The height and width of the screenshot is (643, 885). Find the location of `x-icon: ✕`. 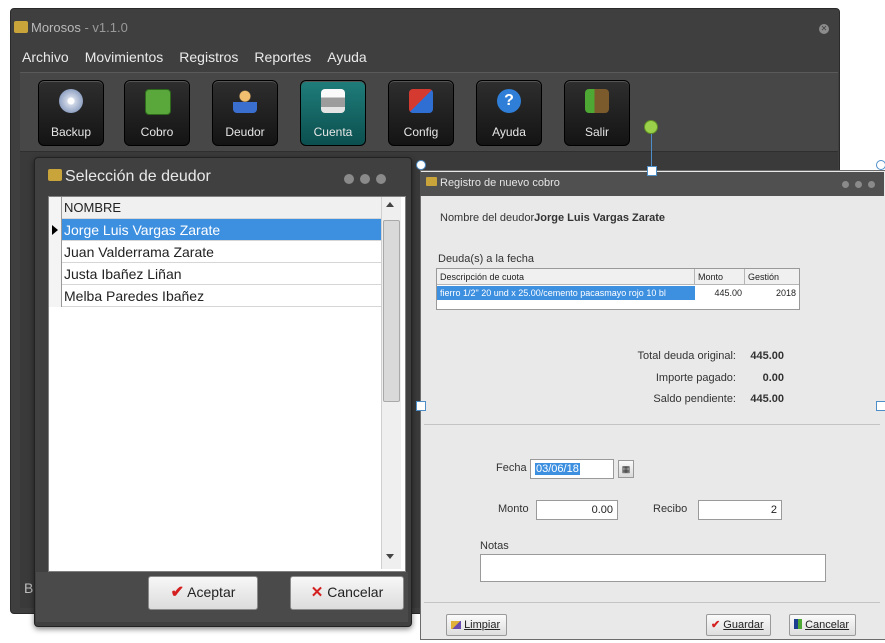

x-icon: ✕ is located at coordinates (317, 592).